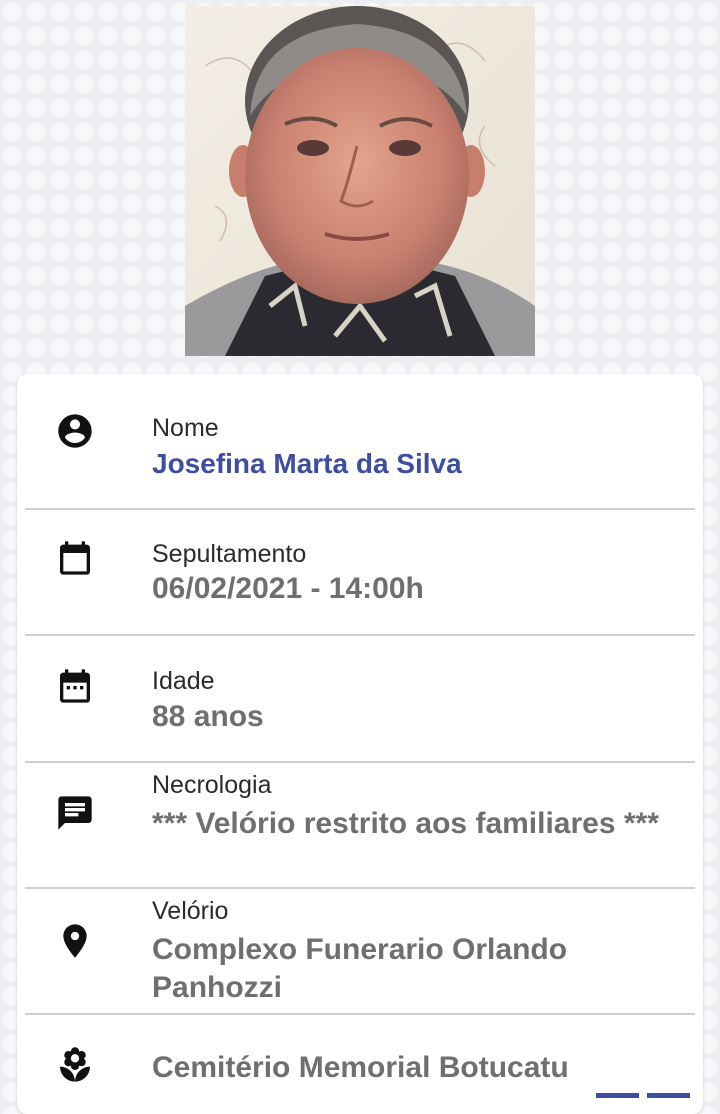  I want to click on cemiterio-value: Cemitério Memorial Botucatu, so click(360, 1067).